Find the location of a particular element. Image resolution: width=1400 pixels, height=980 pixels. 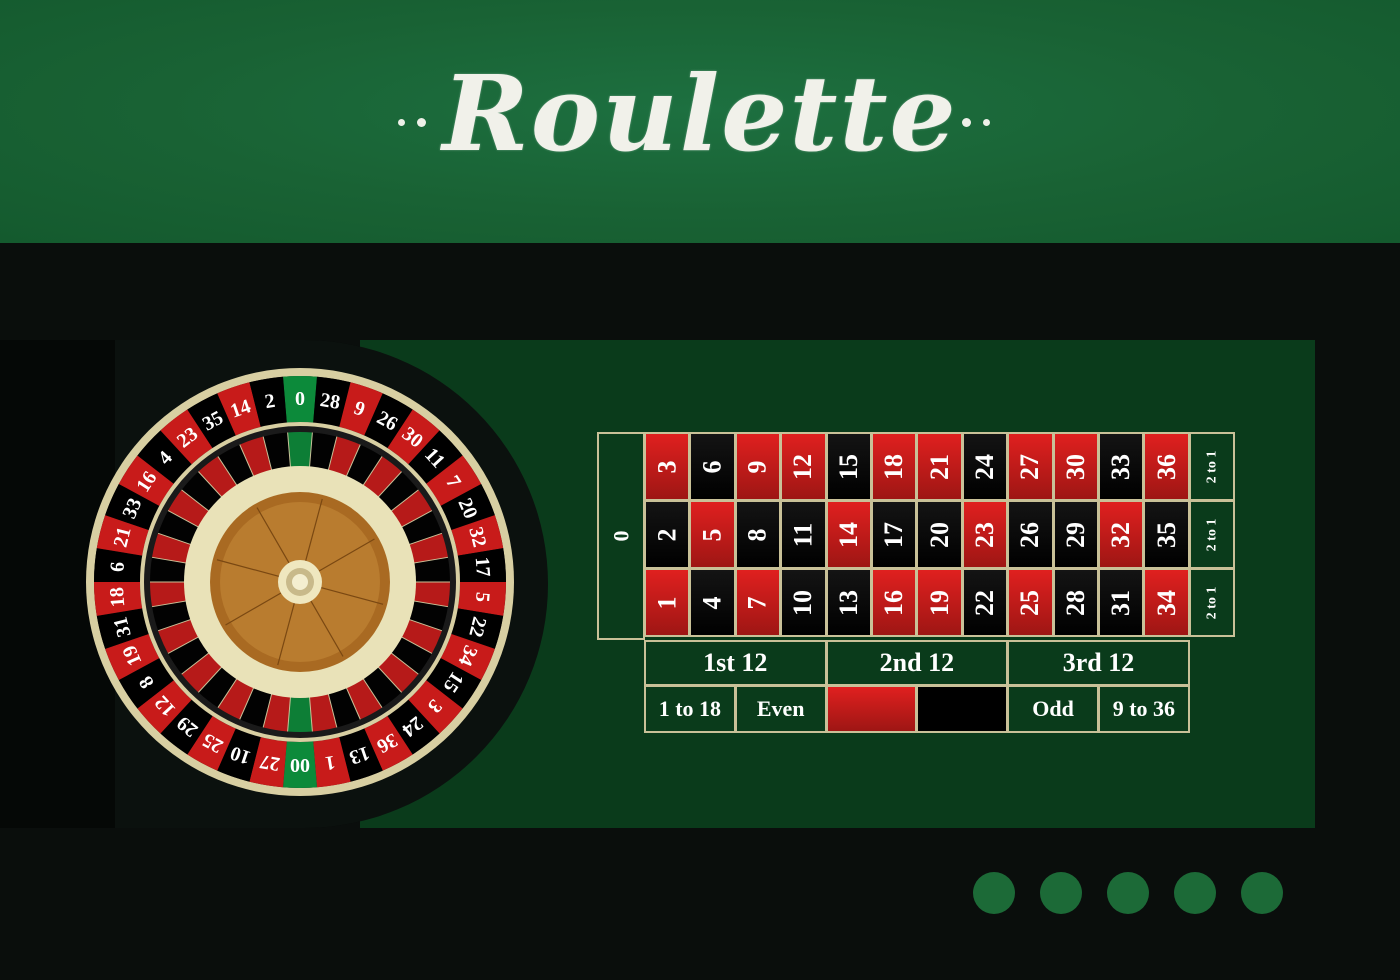

dozen-bet-cell: 1st 12 is located at coordinates (735, 663).